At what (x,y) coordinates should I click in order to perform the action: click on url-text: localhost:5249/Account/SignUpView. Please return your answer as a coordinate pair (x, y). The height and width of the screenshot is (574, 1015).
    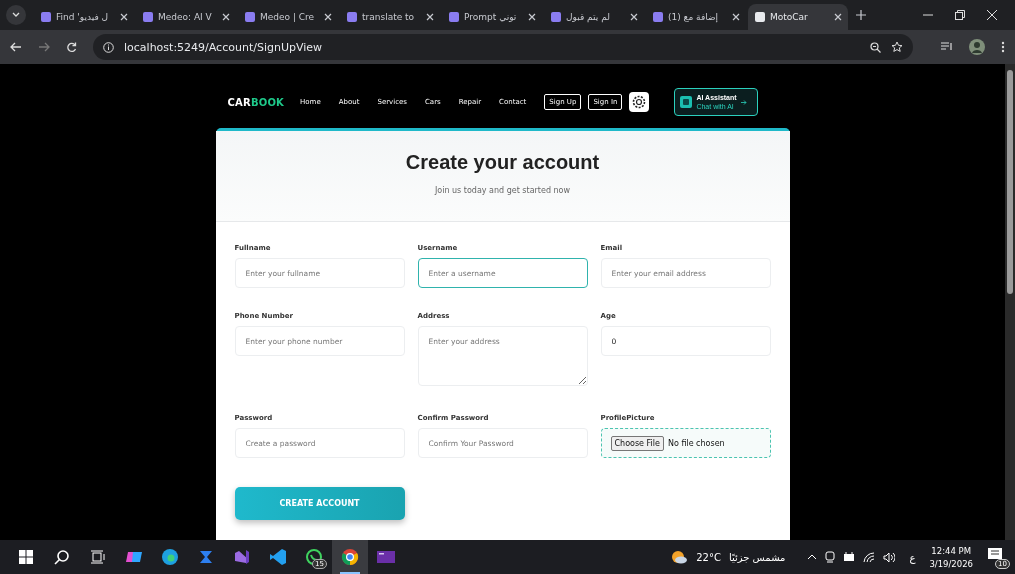
    Looking at the image, I should click on (224, 47).